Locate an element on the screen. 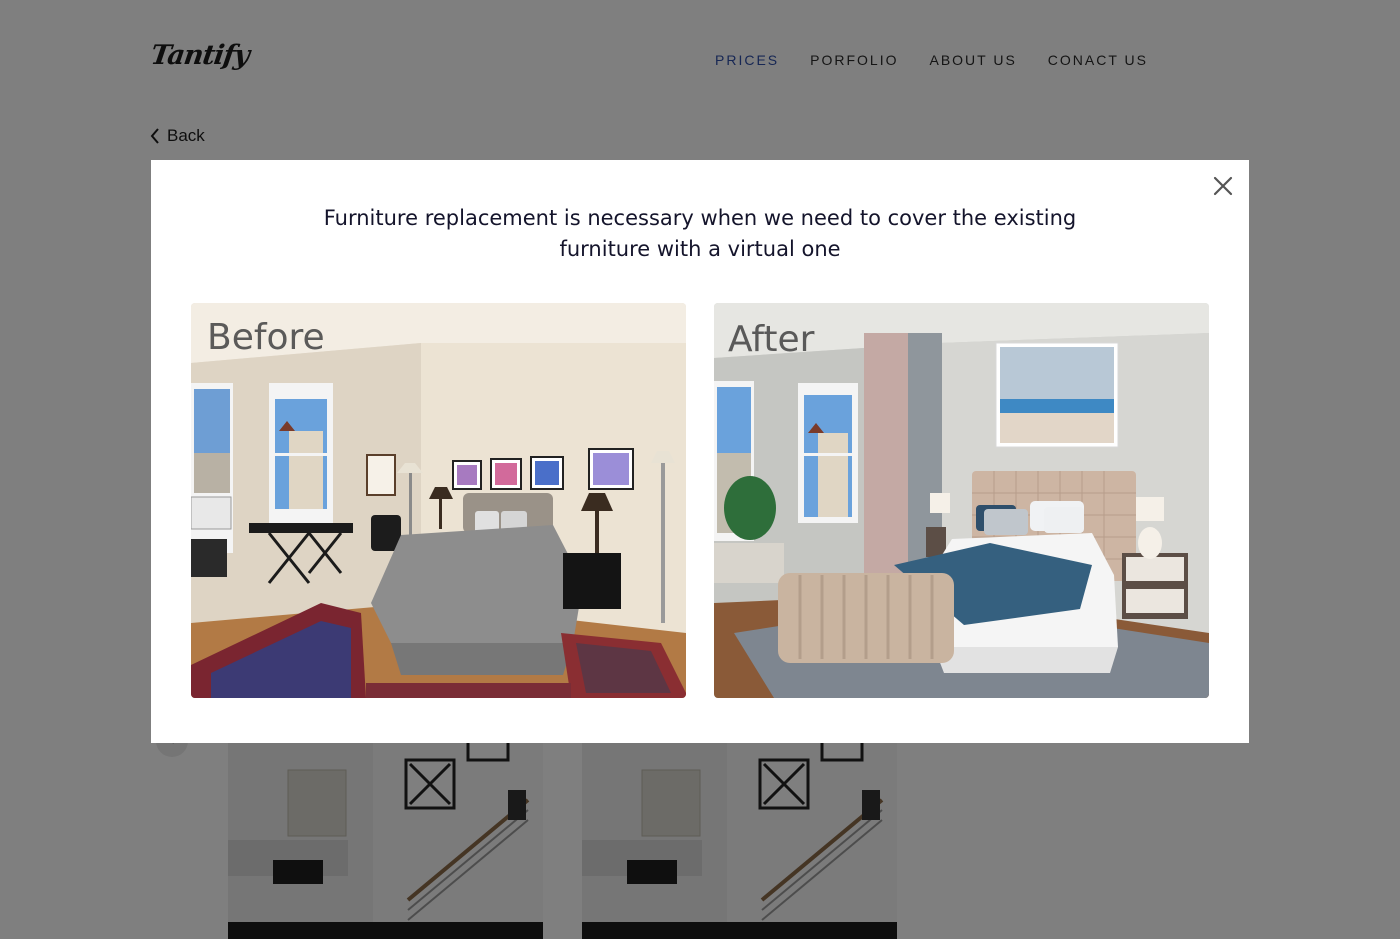  close-icon is located at coordinates (1223, 186).